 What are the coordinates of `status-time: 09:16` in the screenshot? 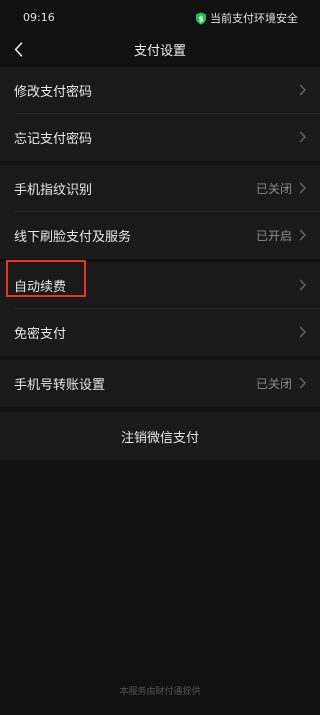 It's located at (39, 17).